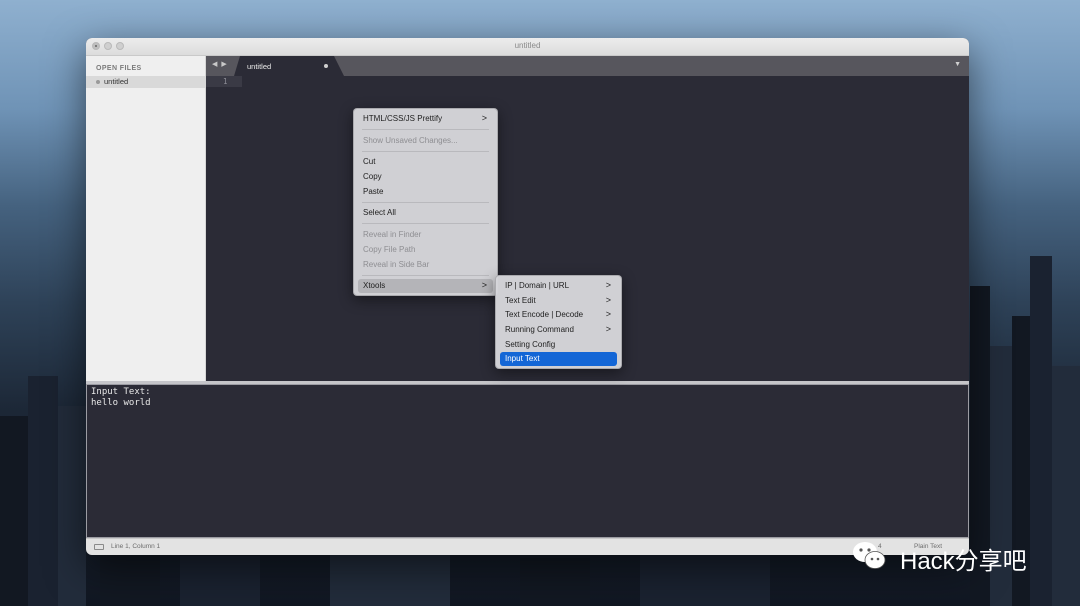 The height and width of the screenshot is (606, 1080). Describe the element at coordinates (116, 81) in the screenshot. I see `sidebar-item-label: untitled` at that location.